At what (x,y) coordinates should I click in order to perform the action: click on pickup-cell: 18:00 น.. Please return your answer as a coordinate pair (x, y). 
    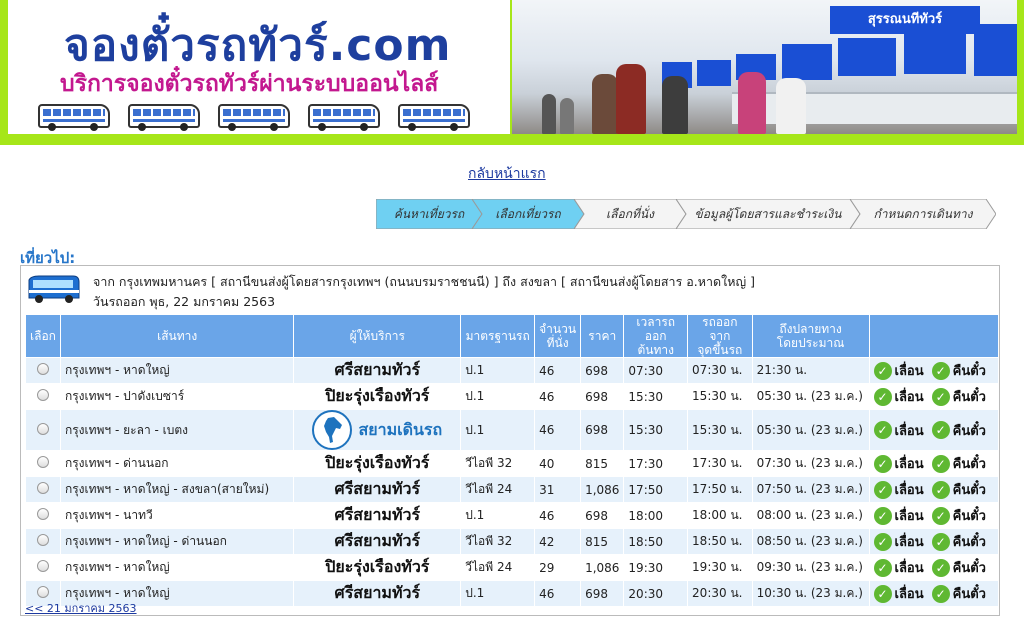
    Looking at the image, I should click on (720, 515).